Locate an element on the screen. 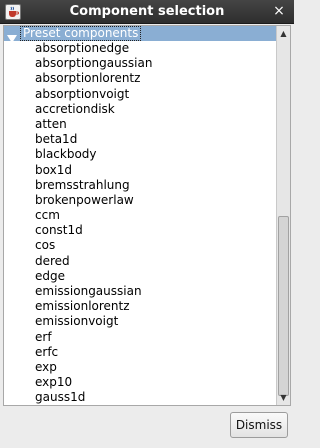 This screenshot has width=320, height=448. tree-item: brokenpowerlaw is located at coordinates (140, 200).